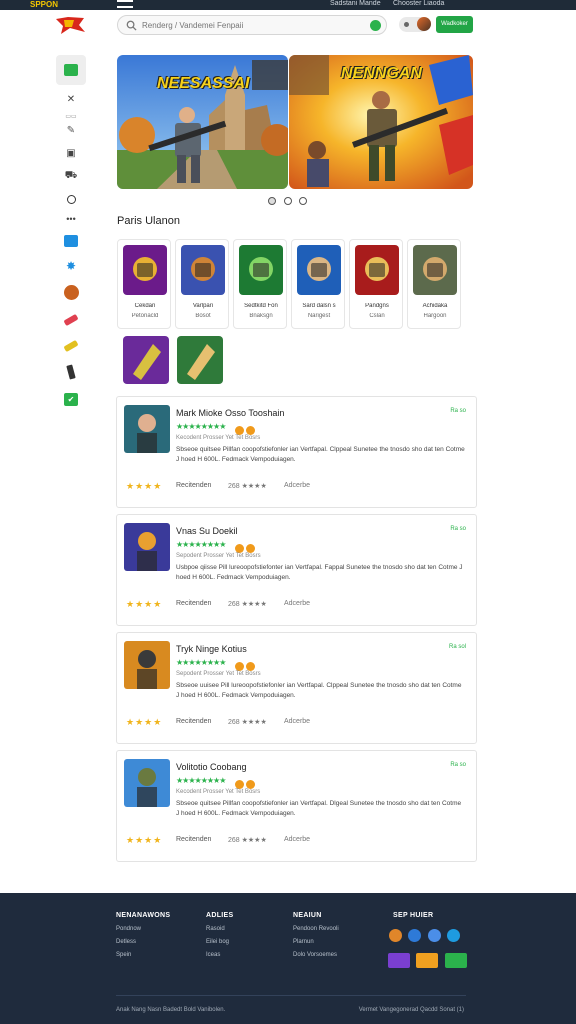 Image resolution: width=576 pixels, height=1024 pixels. What do you see at coordinates (143, 955) in the screenshot?
I see `footer-link: Spein` at bounding box center [143, 955].